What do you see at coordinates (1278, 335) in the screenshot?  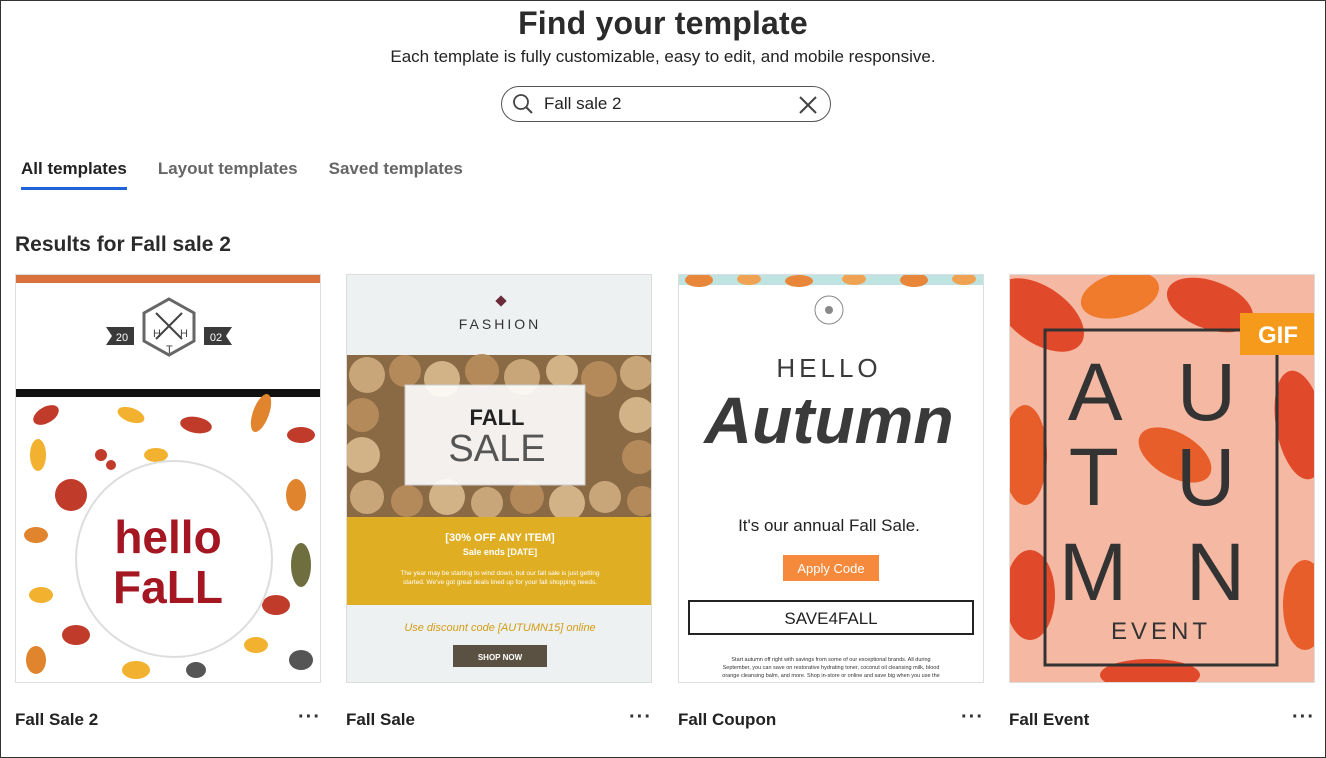 I see `gif-badge-text: GIF` at bounding box center [1278, 335].